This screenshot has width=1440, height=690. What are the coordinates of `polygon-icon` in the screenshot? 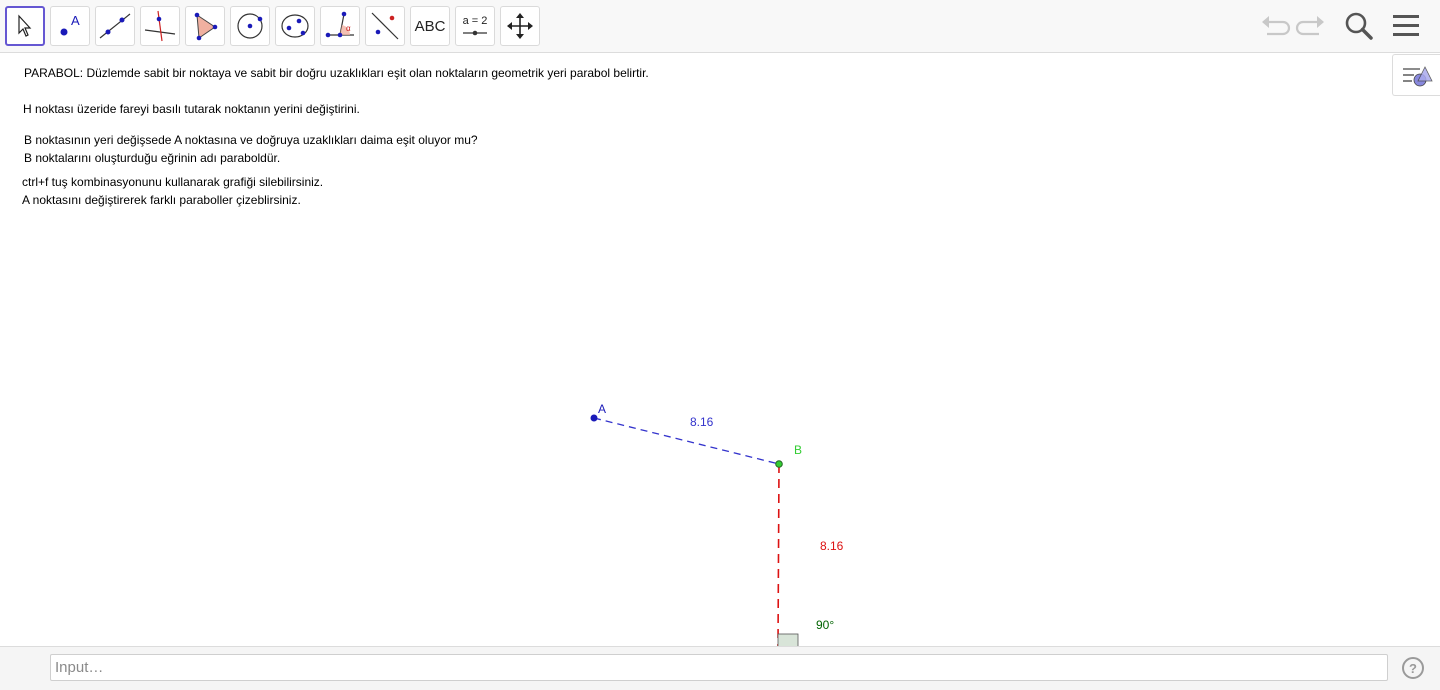 It's located at (206, 26).